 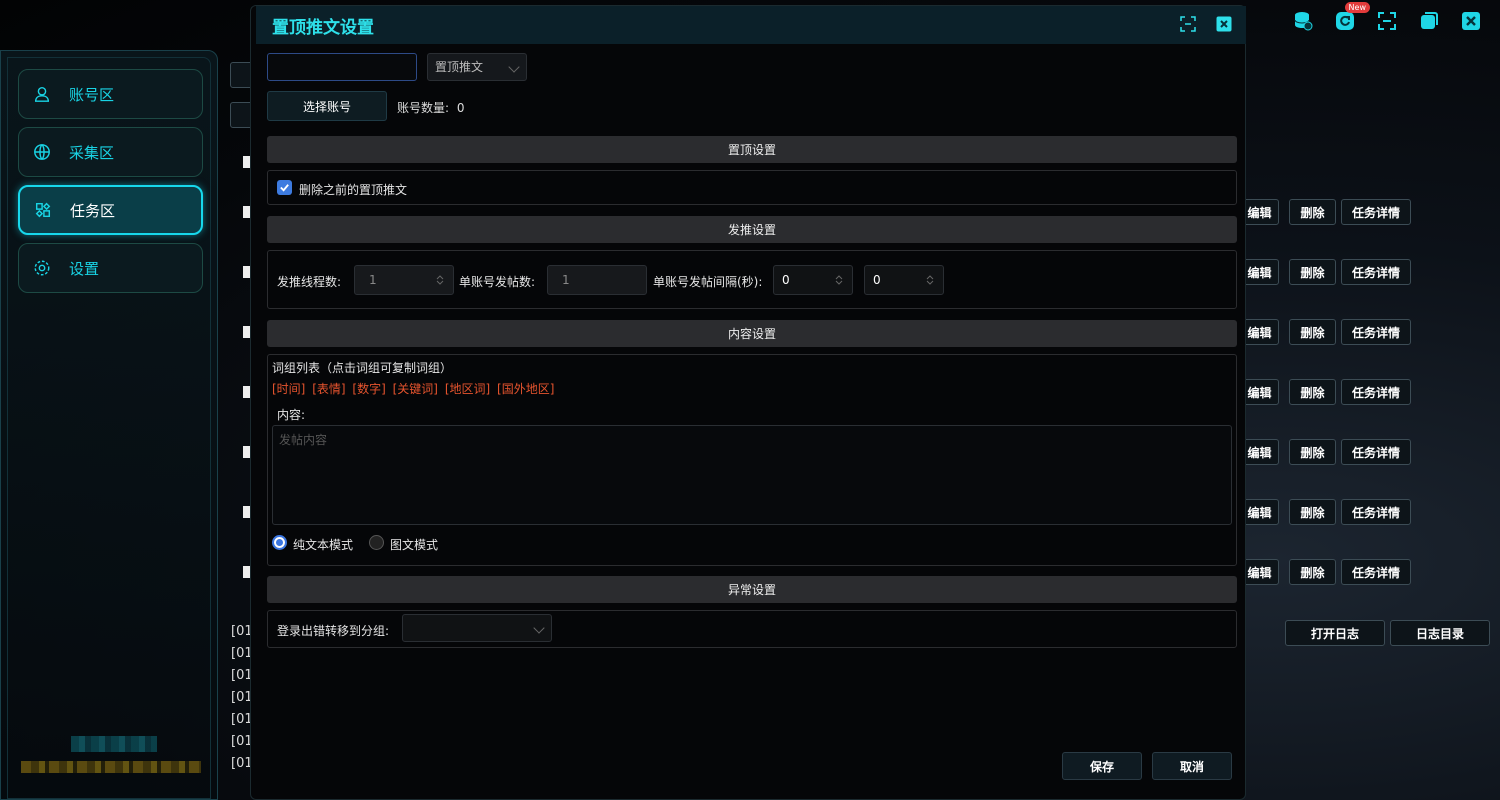 I want to click on threads-input: 1, so click(x=404, y=280).